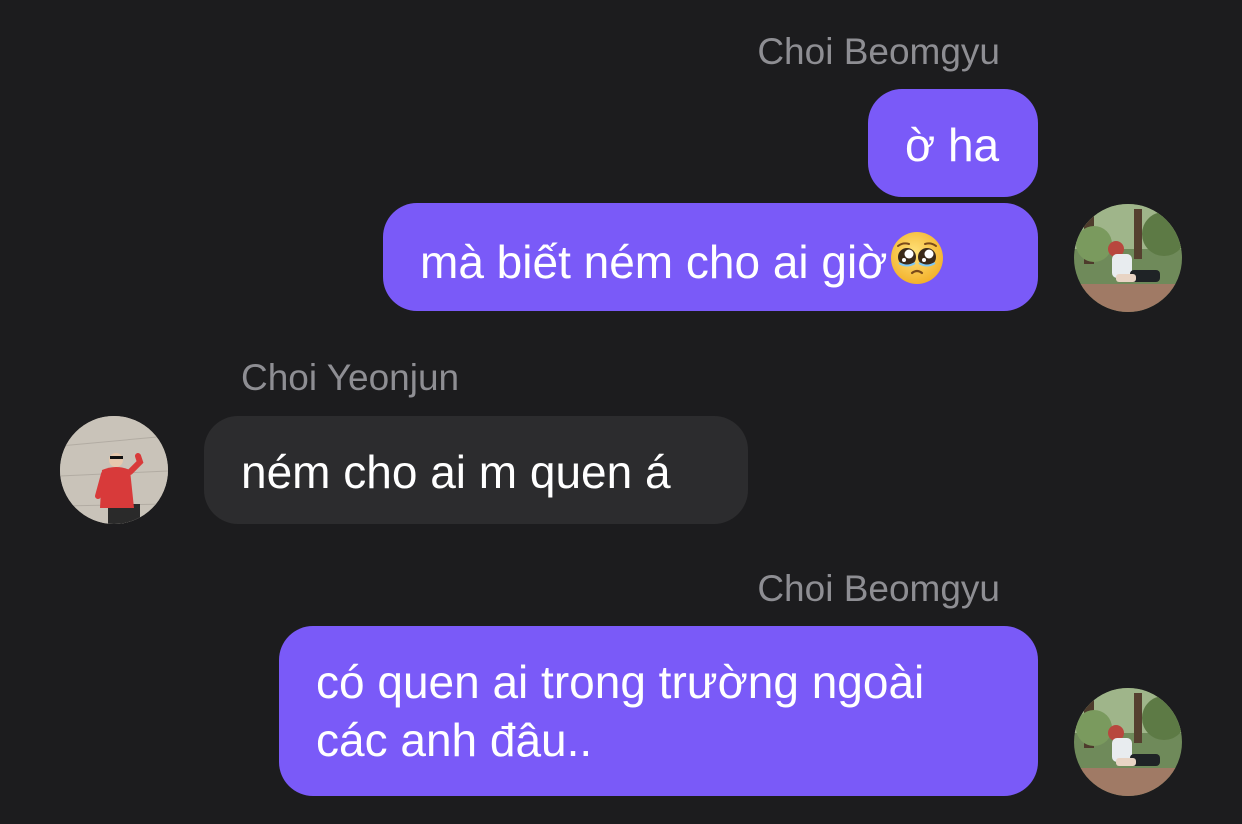 The height and width of the screenshot is (824, 1242). I want to click on sender-name-yeonjun: Choi Yeonjun, so click(350, 377).